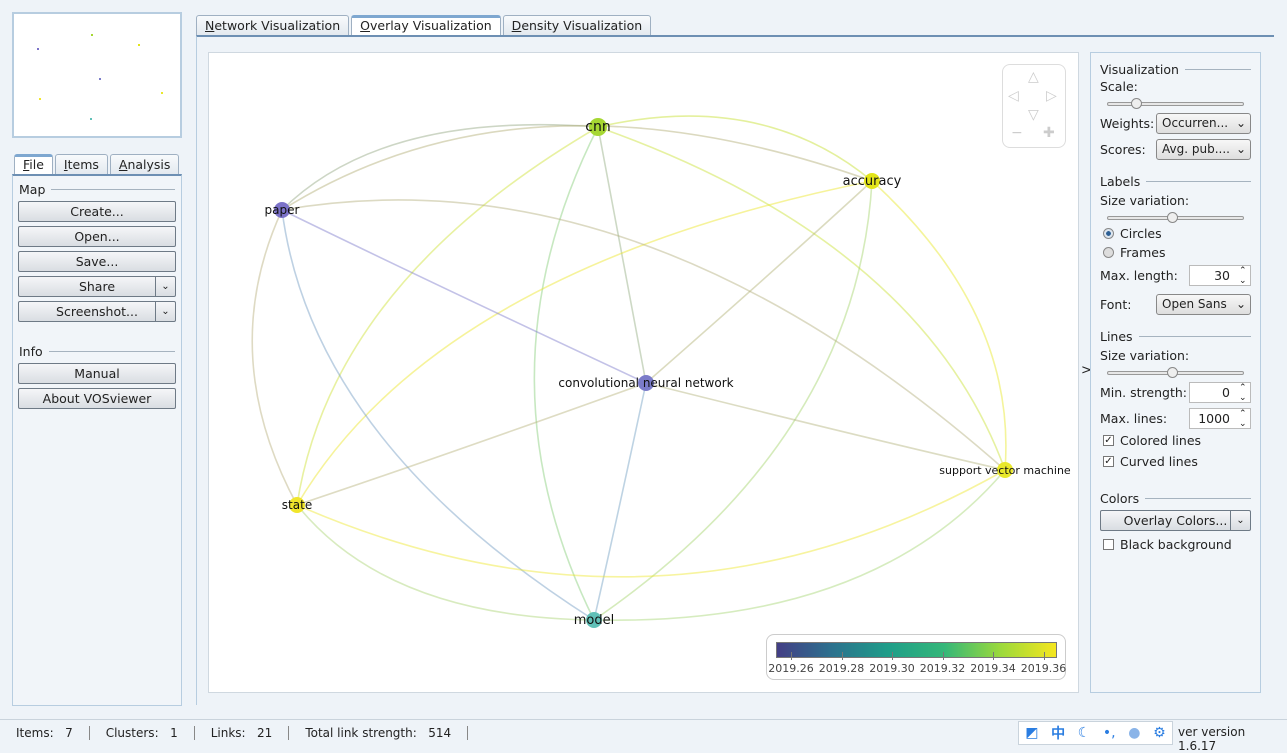 The image size is (1287, 753). What do you see at coordinates (97, 311) in the screenshot?
I see `screenshot-button: Screenshot... ⌄` at bounding box center [97, 311].